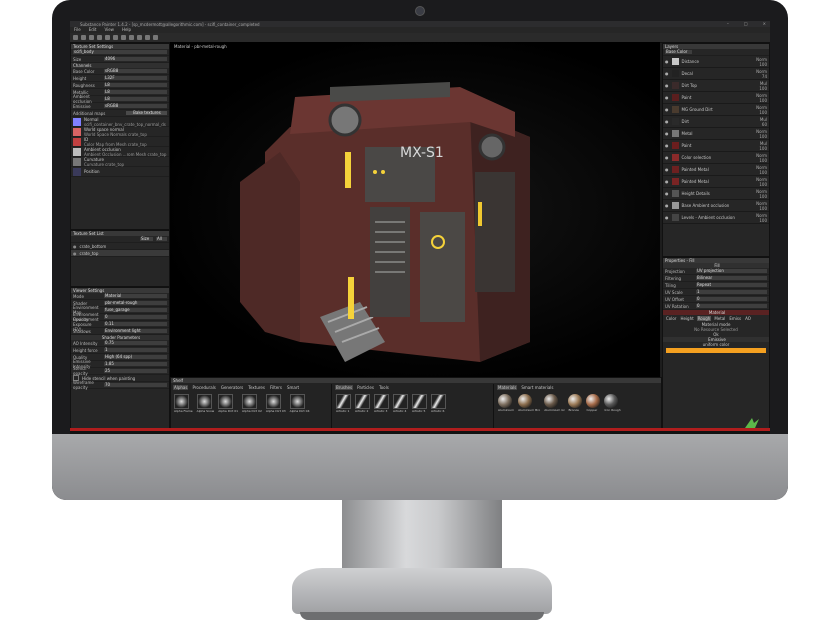 The height and width of the screenshot is (630, 840). I want to click on texture-set-name: scifi_body, so click(120, 52).